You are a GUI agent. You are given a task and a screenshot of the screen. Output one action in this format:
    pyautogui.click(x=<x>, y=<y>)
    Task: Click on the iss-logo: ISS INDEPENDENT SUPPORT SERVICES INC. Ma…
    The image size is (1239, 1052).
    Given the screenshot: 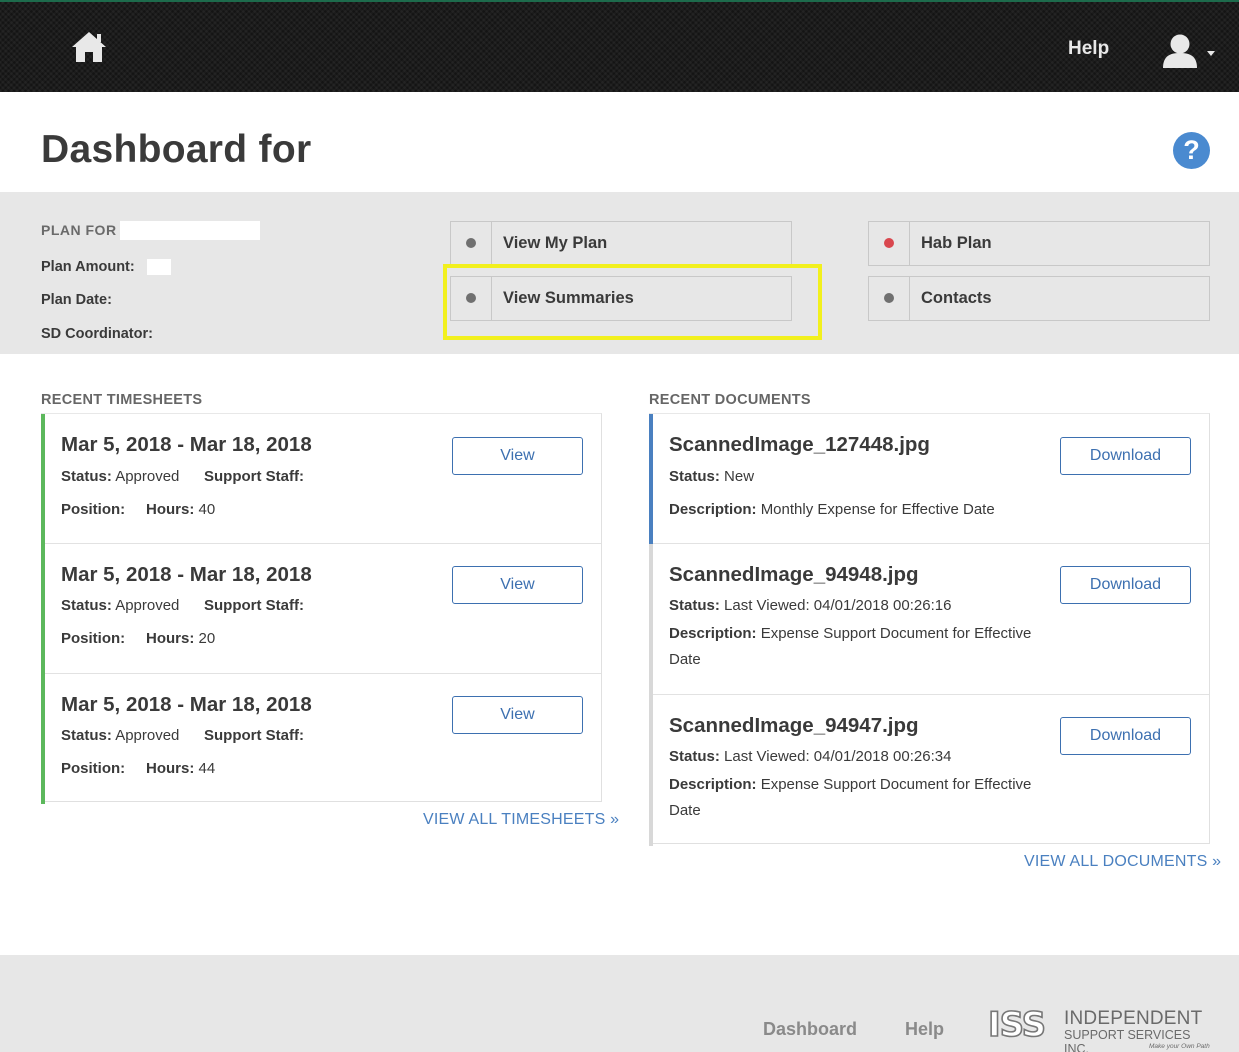 What is the action you would take?
    pyautogui.click(x=1102, y=1028)
    